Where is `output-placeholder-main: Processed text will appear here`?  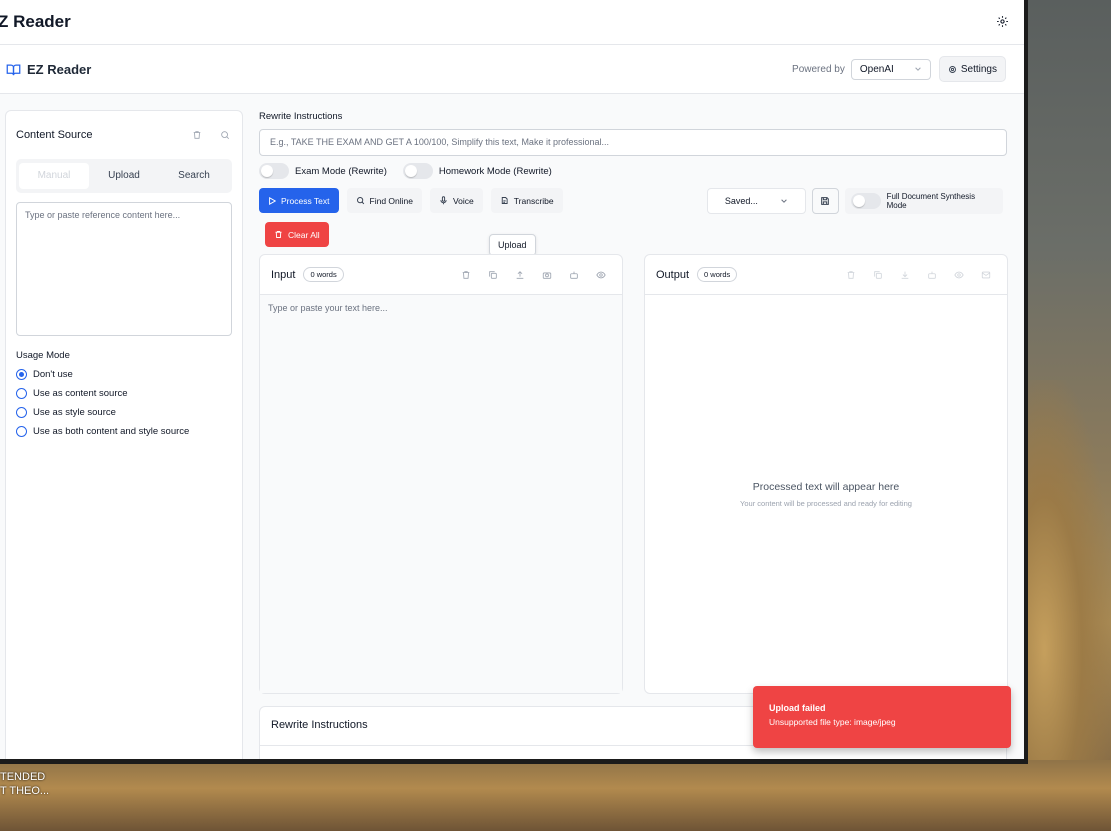 output-placeholder-main: Processed text will appear here is located at coordinates (826, 487).